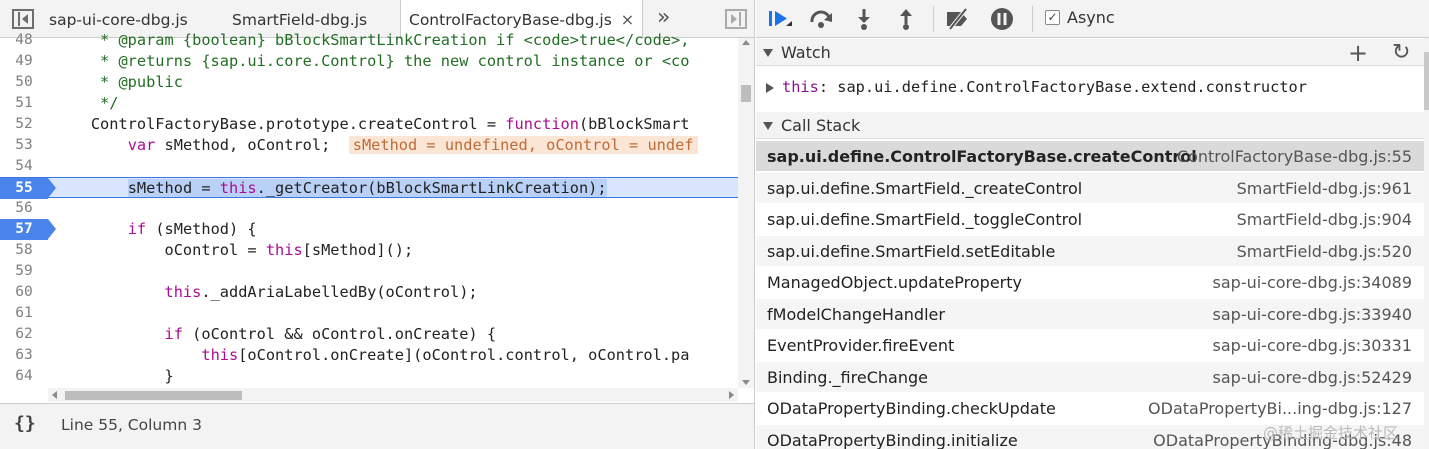  I want to click on code-line: 50 * @public, so click(369, 82).